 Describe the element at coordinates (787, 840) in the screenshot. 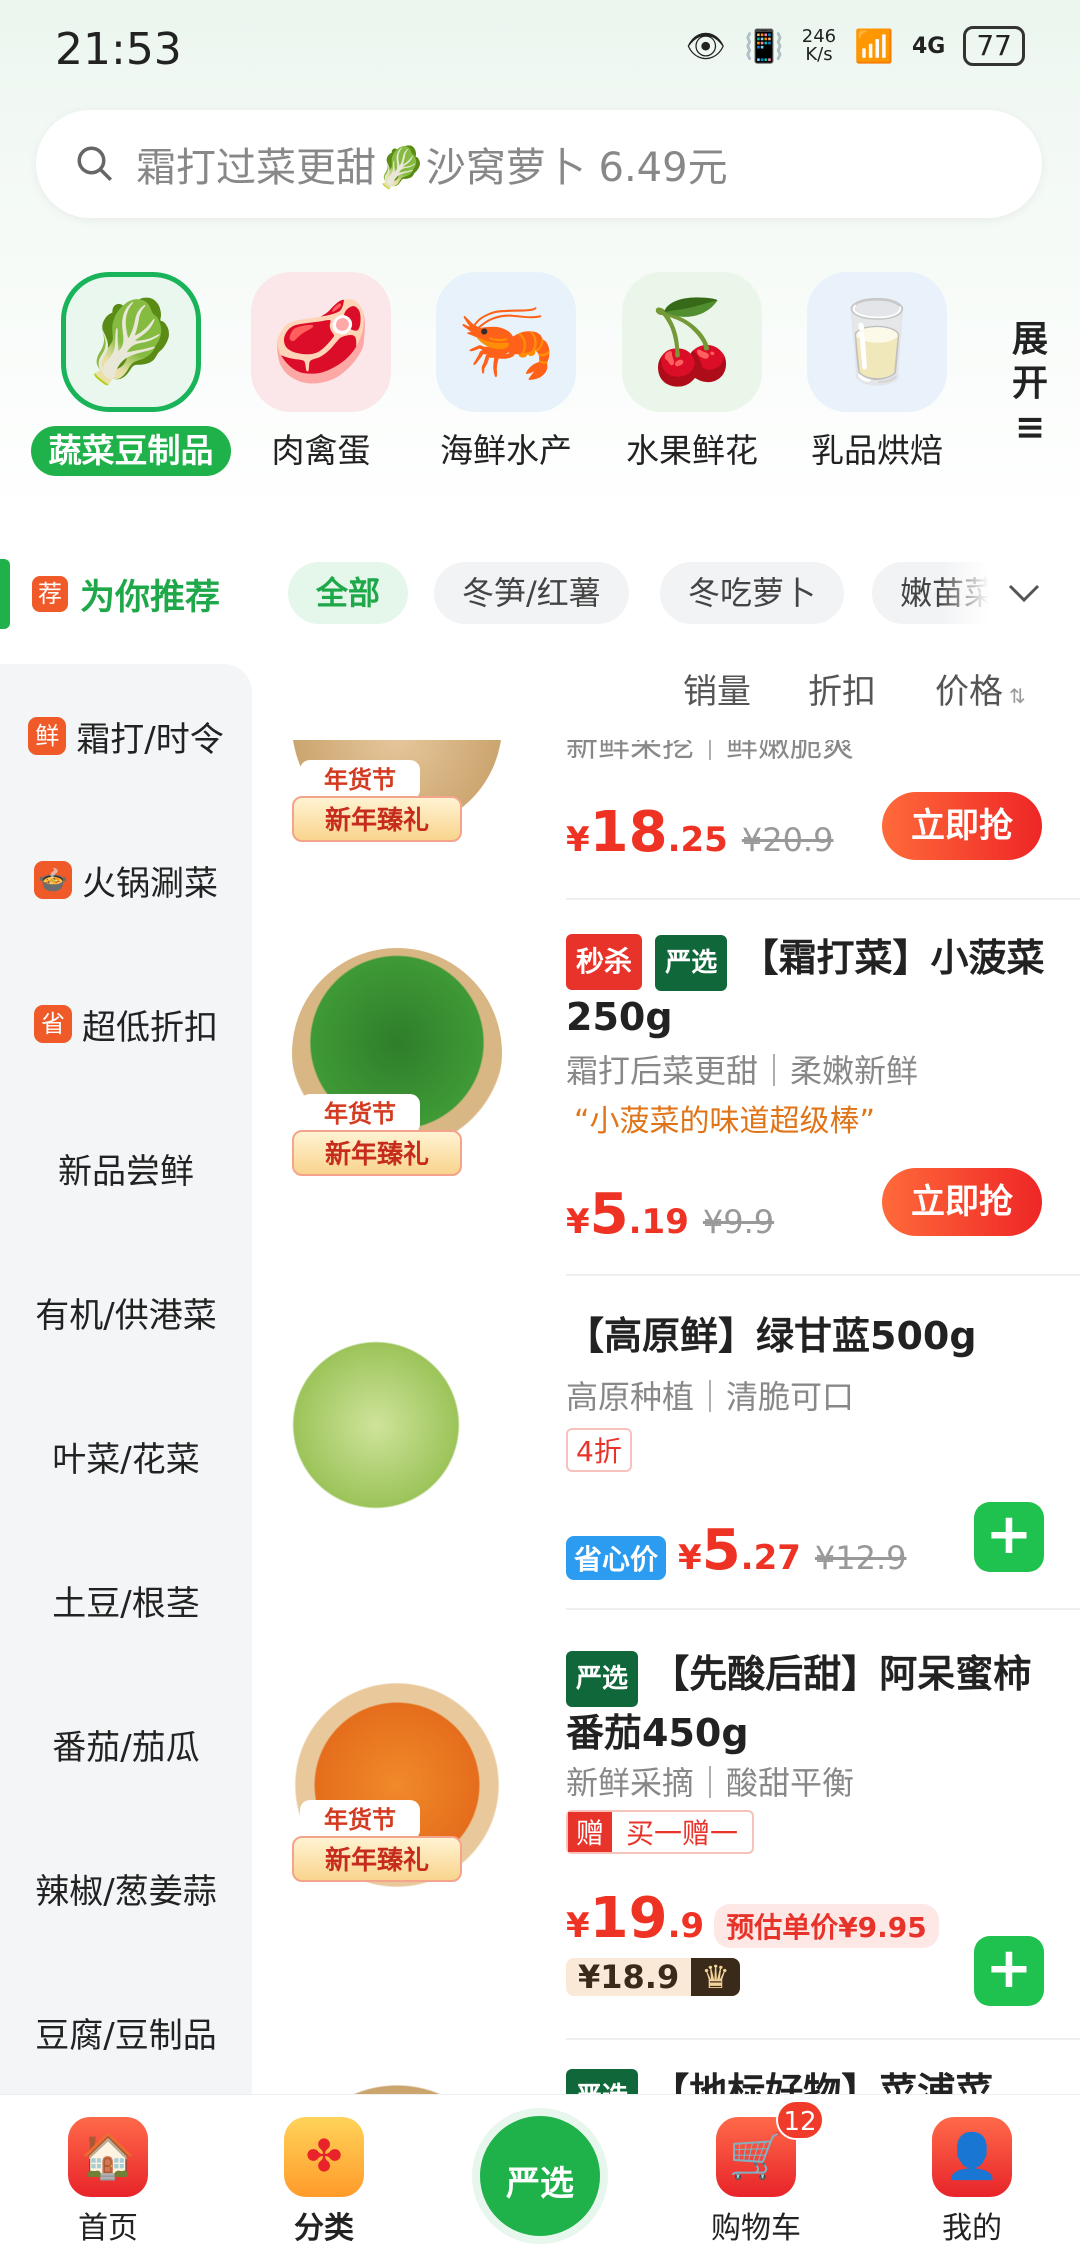

I see `original-price: ¥20.9` at that location.